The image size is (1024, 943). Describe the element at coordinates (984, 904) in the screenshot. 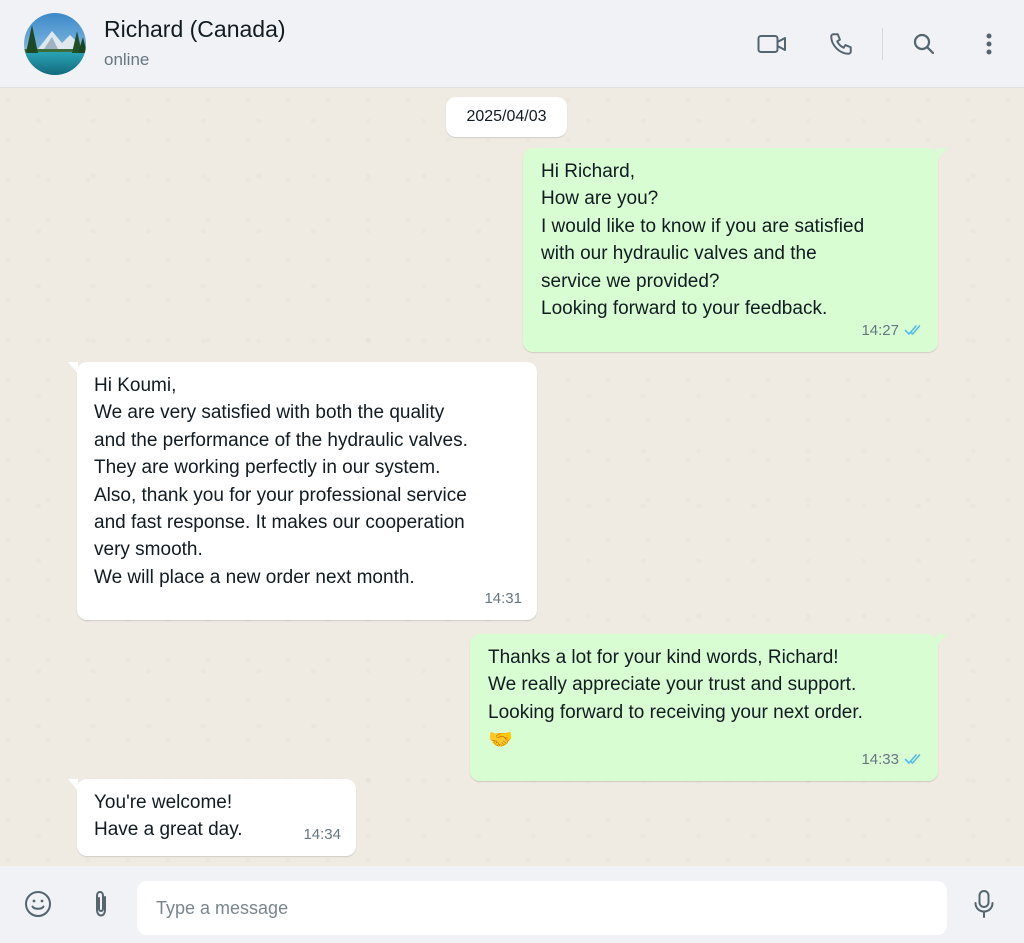

I see `microphone-icon` at that location.